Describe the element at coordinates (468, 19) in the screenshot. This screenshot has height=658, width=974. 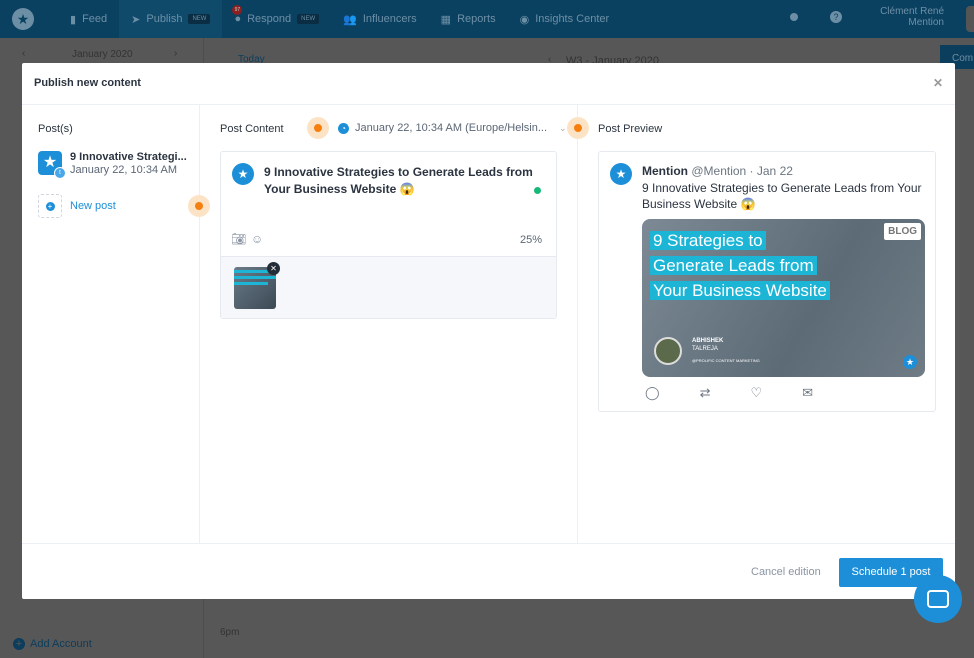
I see `nav-reports: ▦ Reports` at that location.